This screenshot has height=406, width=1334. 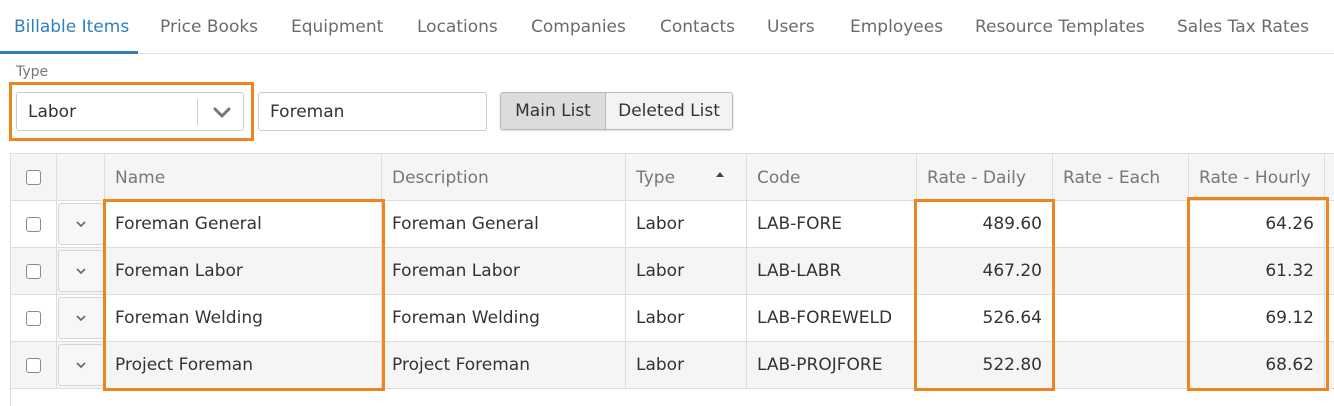 I want to click on cell-code: LAB-FORE, so click(x=832, y=224).